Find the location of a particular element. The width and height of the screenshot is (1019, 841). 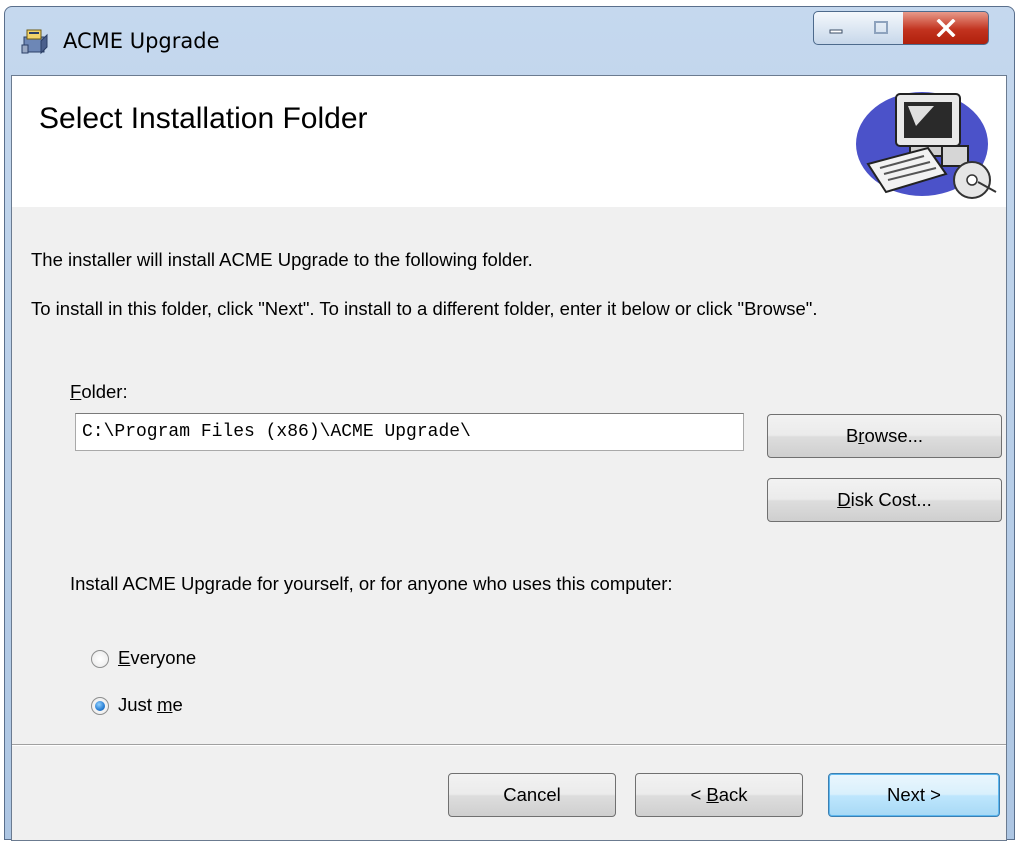

cancel-button: Cancel is located at coordinates (532, 795).